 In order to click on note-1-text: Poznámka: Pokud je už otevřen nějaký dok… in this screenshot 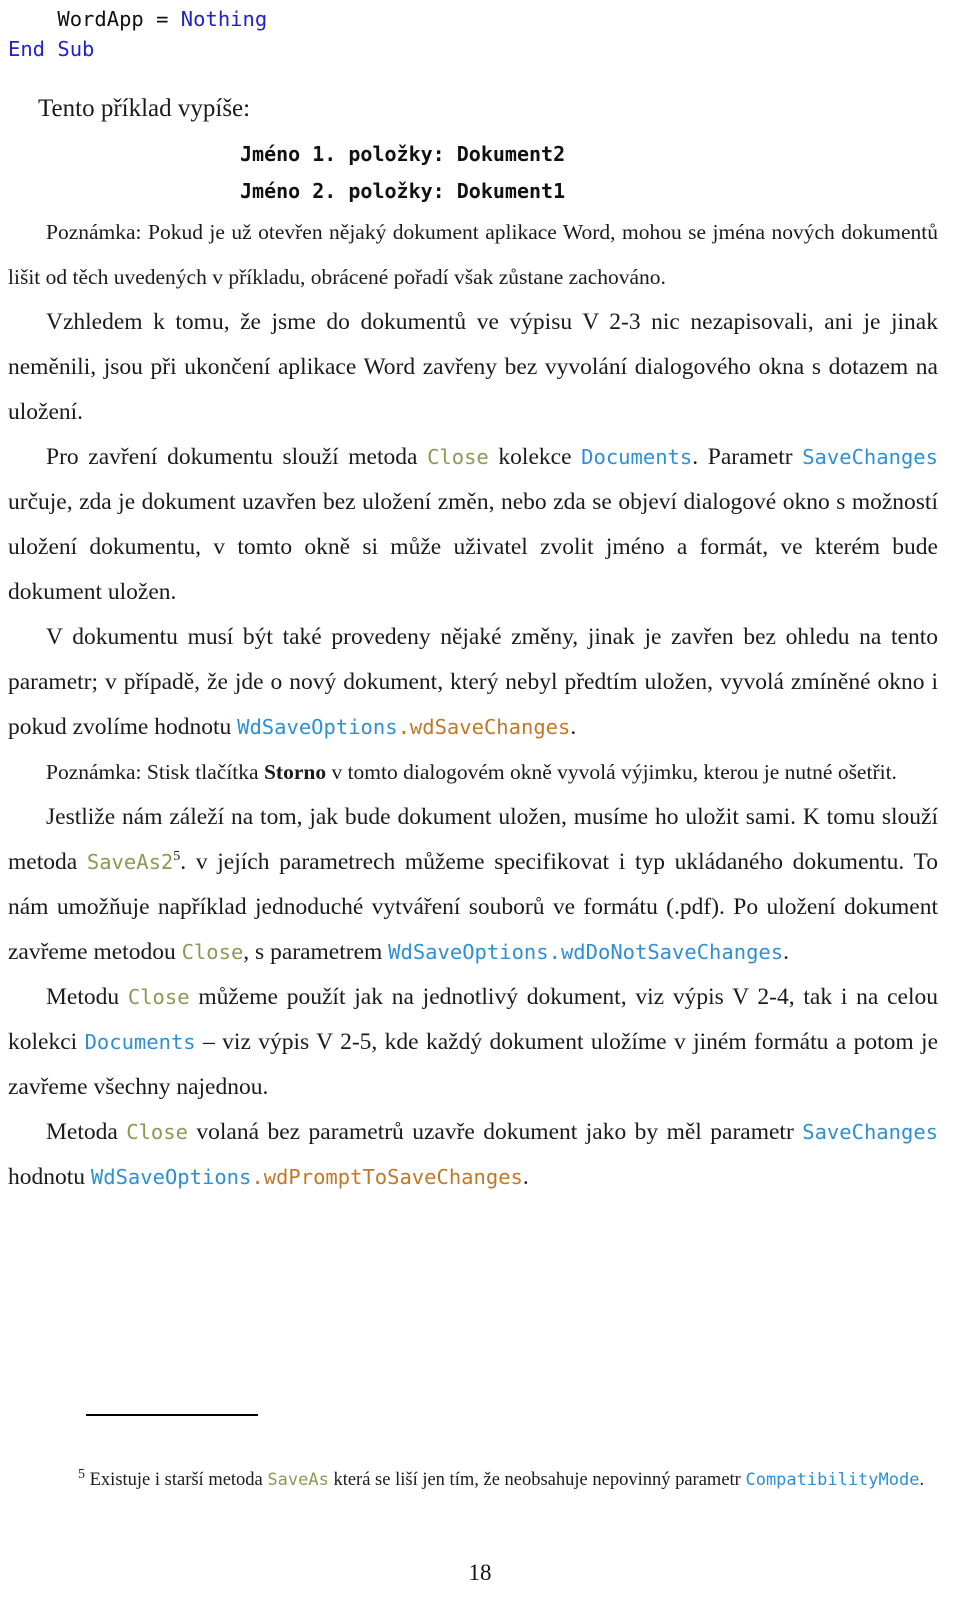, I will do `click(473, 254)`.